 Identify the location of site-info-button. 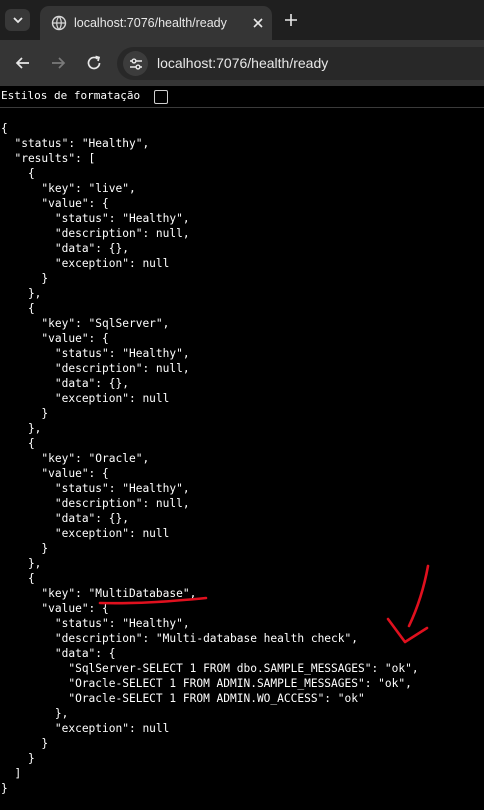
(135, 63).